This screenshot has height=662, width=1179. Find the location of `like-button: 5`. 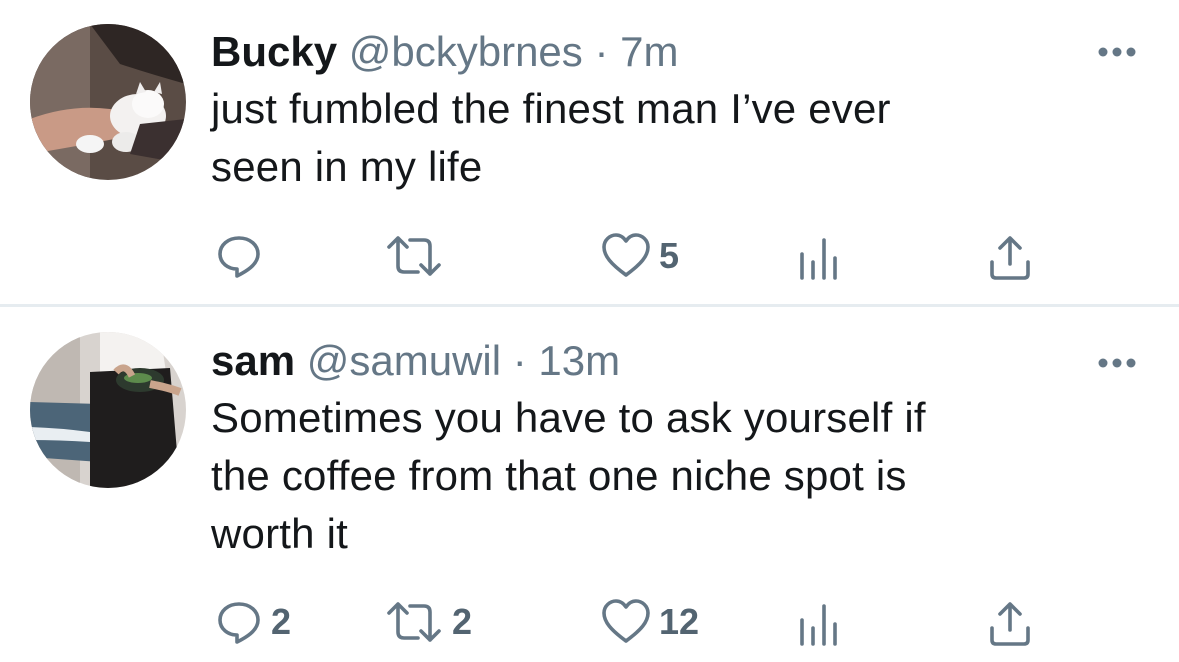

like-button: 5 is located at coordinates (640, 256).